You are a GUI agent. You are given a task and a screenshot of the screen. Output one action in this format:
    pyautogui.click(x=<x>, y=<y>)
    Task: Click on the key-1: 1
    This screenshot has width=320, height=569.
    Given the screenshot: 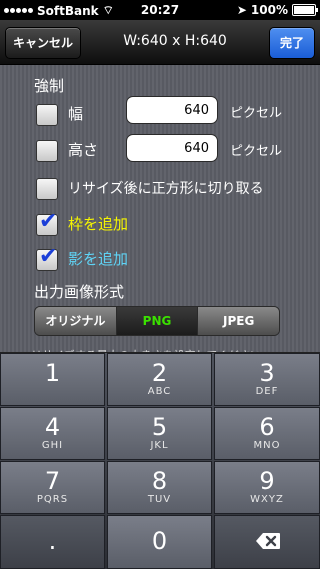 What is the action you would take?
    pyautogui.click(x=52, y=379)
    